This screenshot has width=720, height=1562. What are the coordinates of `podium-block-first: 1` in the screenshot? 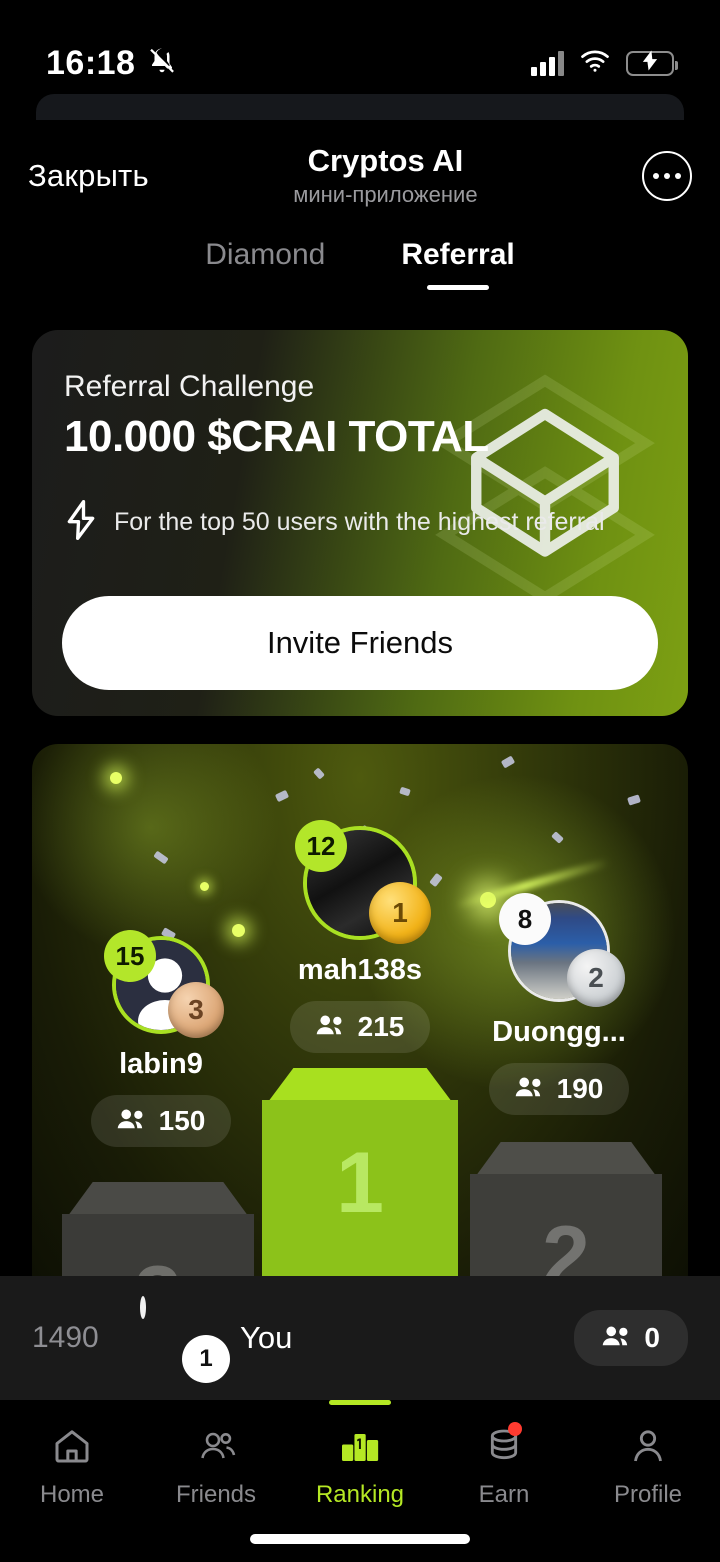 It's located at (360, 1185).